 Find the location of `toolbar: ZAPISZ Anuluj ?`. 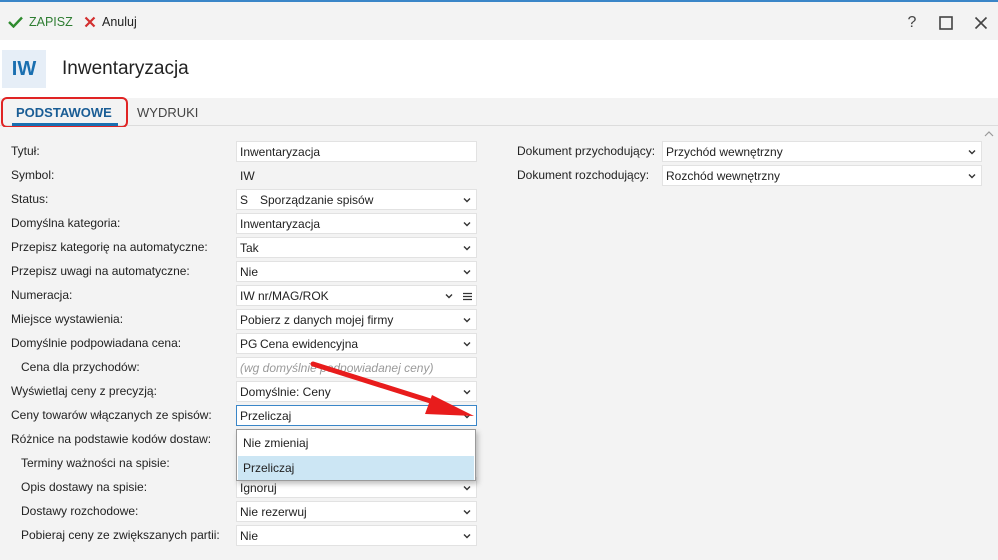

toolbar: ZAPISZ Anuluj ? is located at coordinates (499, 20).